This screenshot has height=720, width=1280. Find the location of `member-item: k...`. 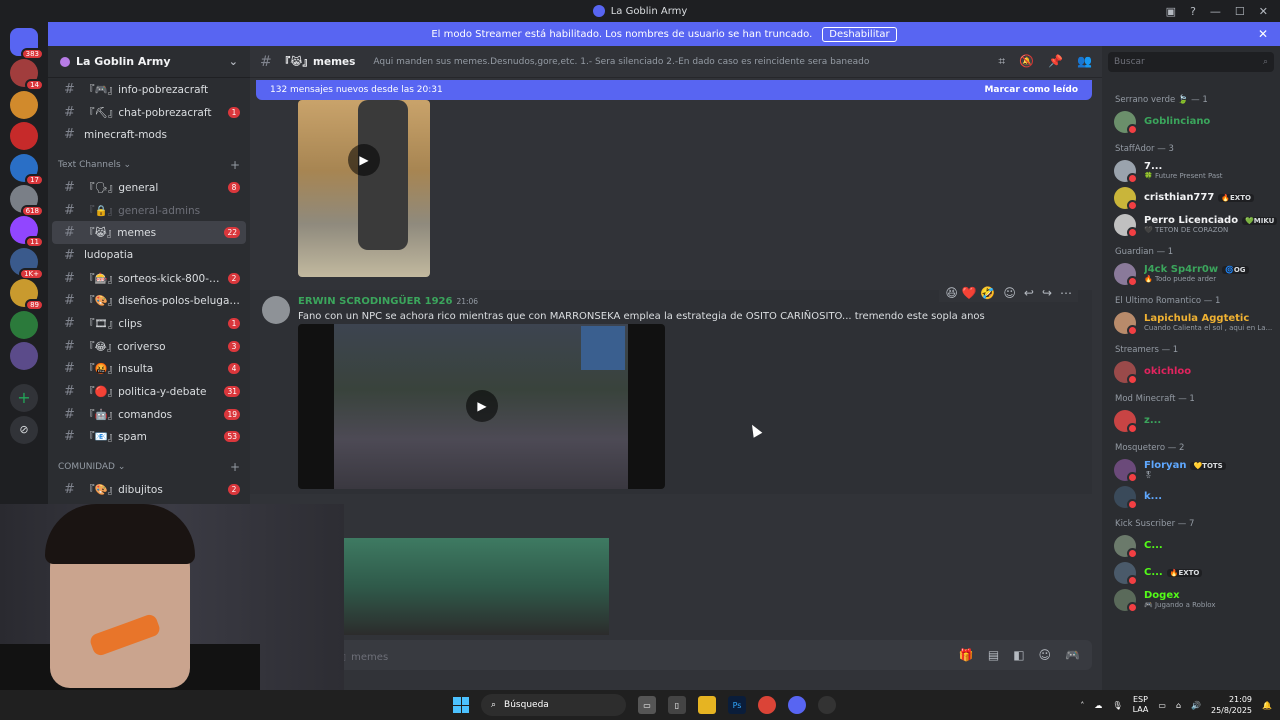

member-item: k... is located at coordinates (1191, 496).